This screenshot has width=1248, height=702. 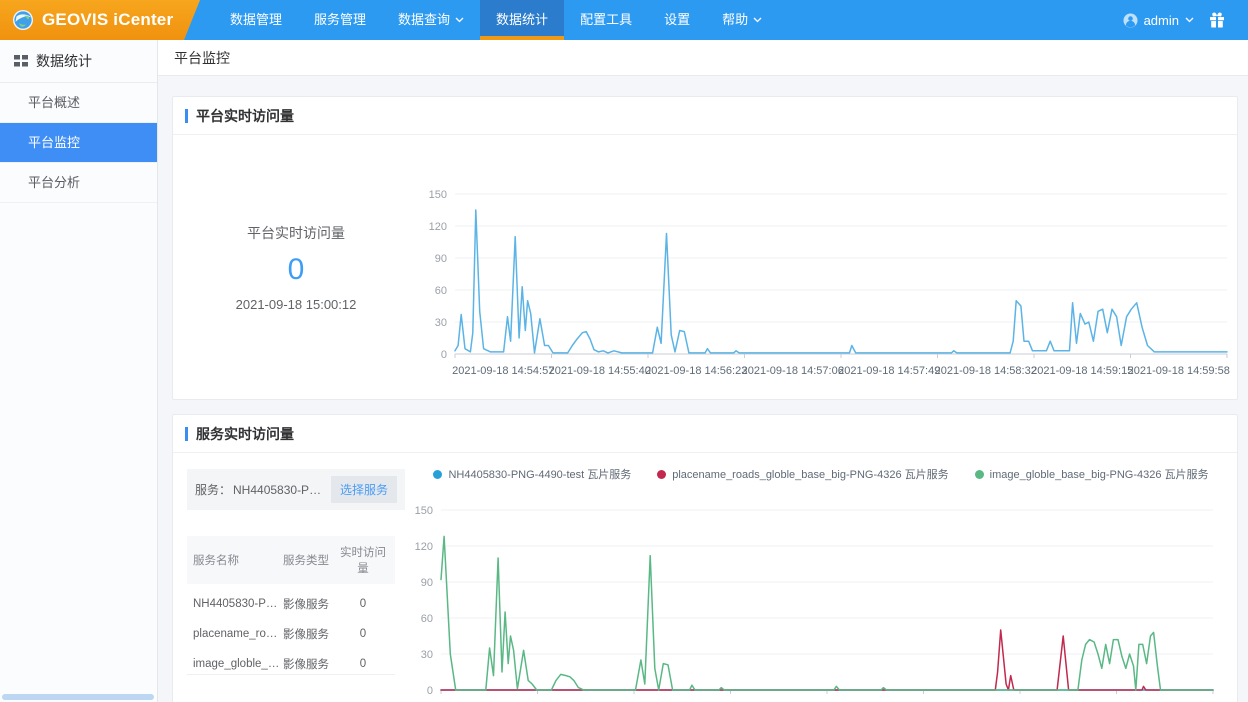 I want to click on legend-label: NH4405830-PNG-4490-test 瓦片服务, so click(x=540, y=475).